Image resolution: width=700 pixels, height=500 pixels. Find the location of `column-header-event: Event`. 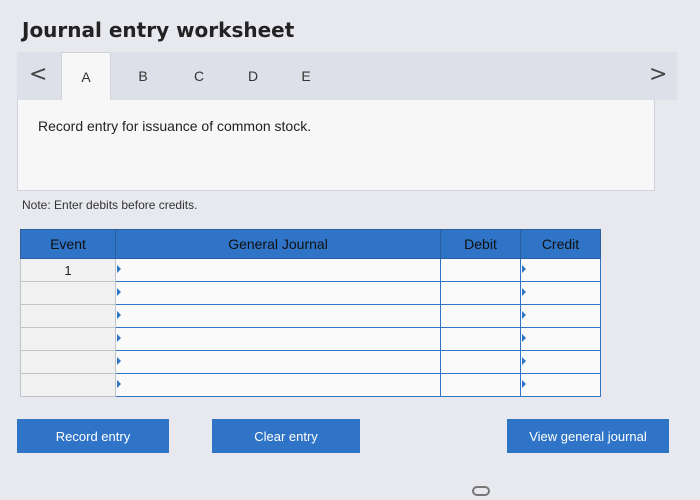

column-header-event: Event is located at coordinates (68, 244).